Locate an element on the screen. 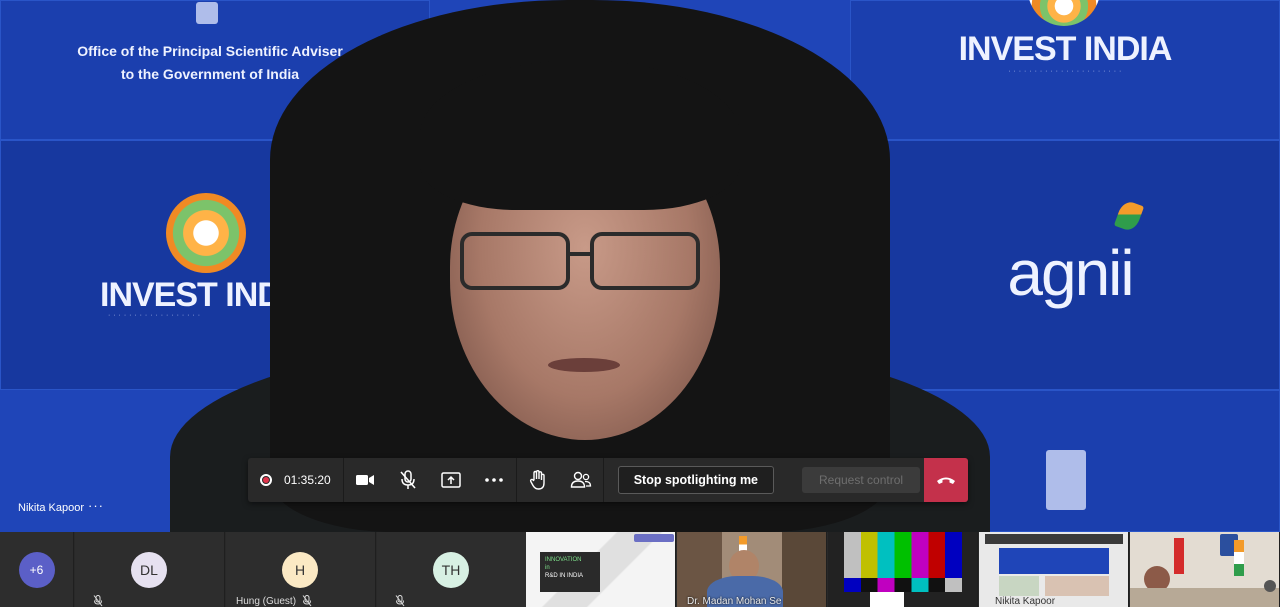  participant-indicator is located at coordinates (1270, 586).